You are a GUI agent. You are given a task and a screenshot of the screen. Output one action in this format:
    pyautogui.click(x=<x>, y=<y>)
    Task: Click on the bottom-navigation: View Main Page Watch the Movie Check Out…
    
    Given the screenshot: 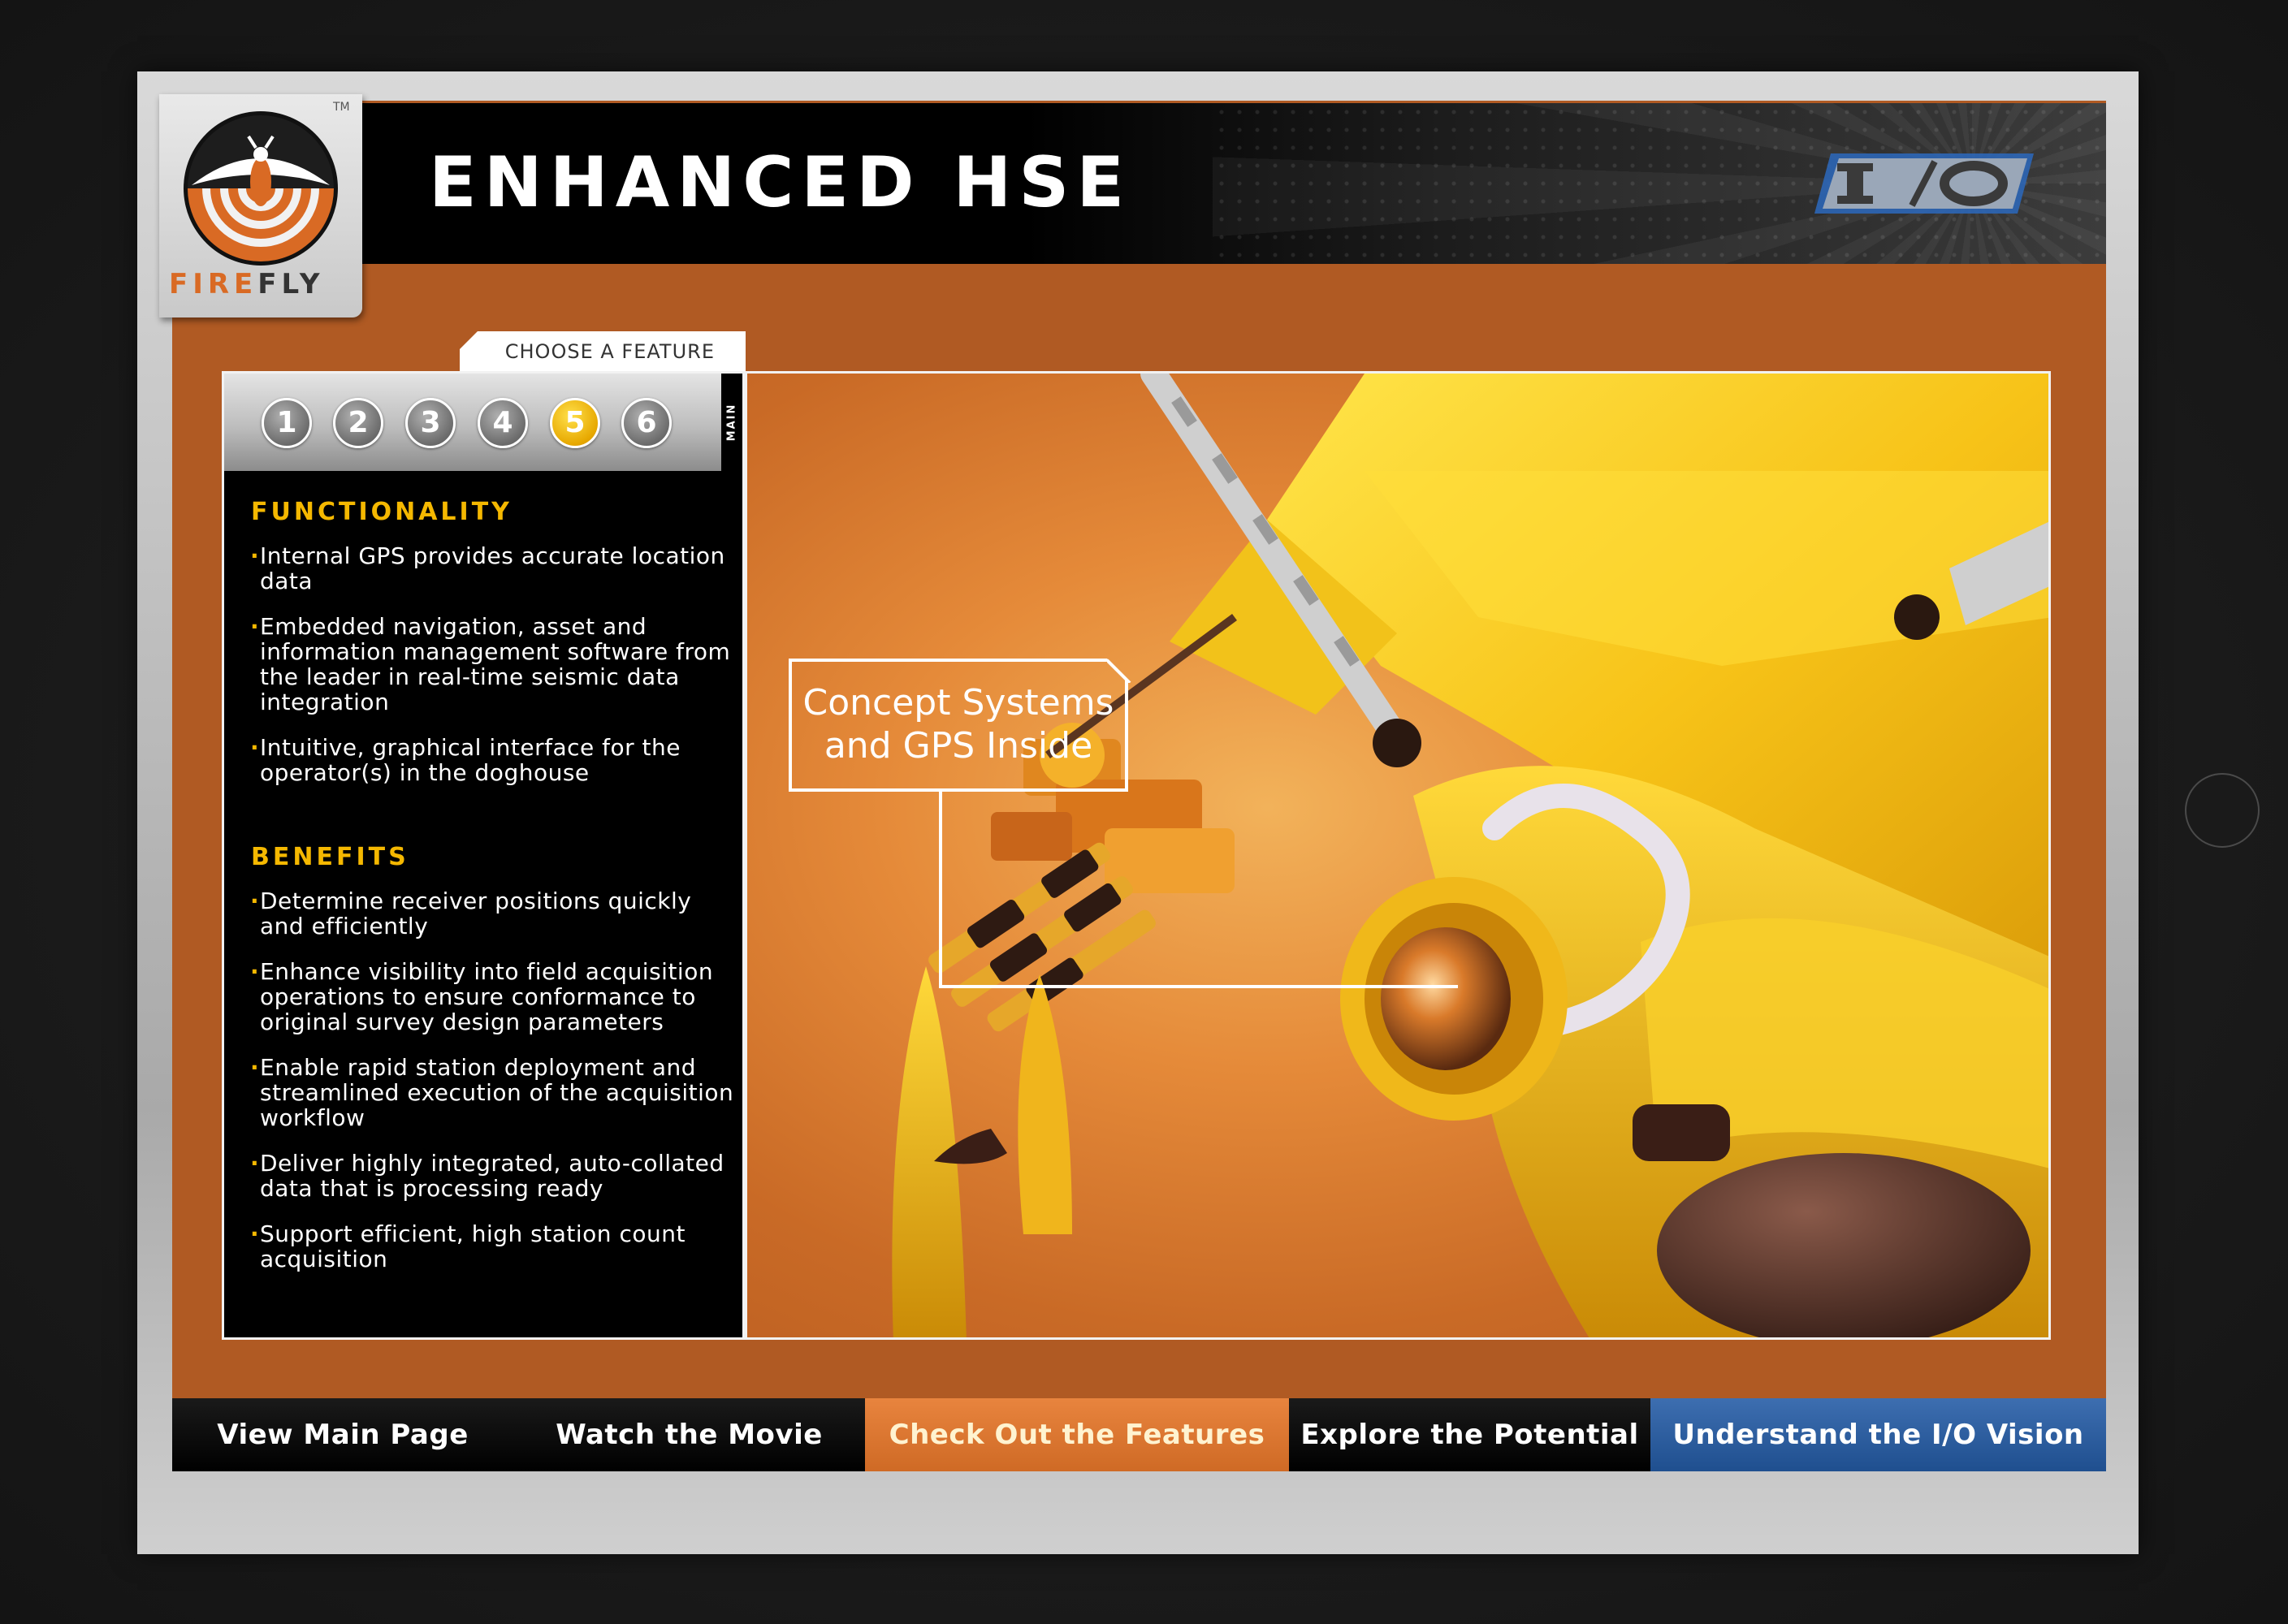 What is the action you would take?
    pyautogui.click(x=1139, y=1435)
    